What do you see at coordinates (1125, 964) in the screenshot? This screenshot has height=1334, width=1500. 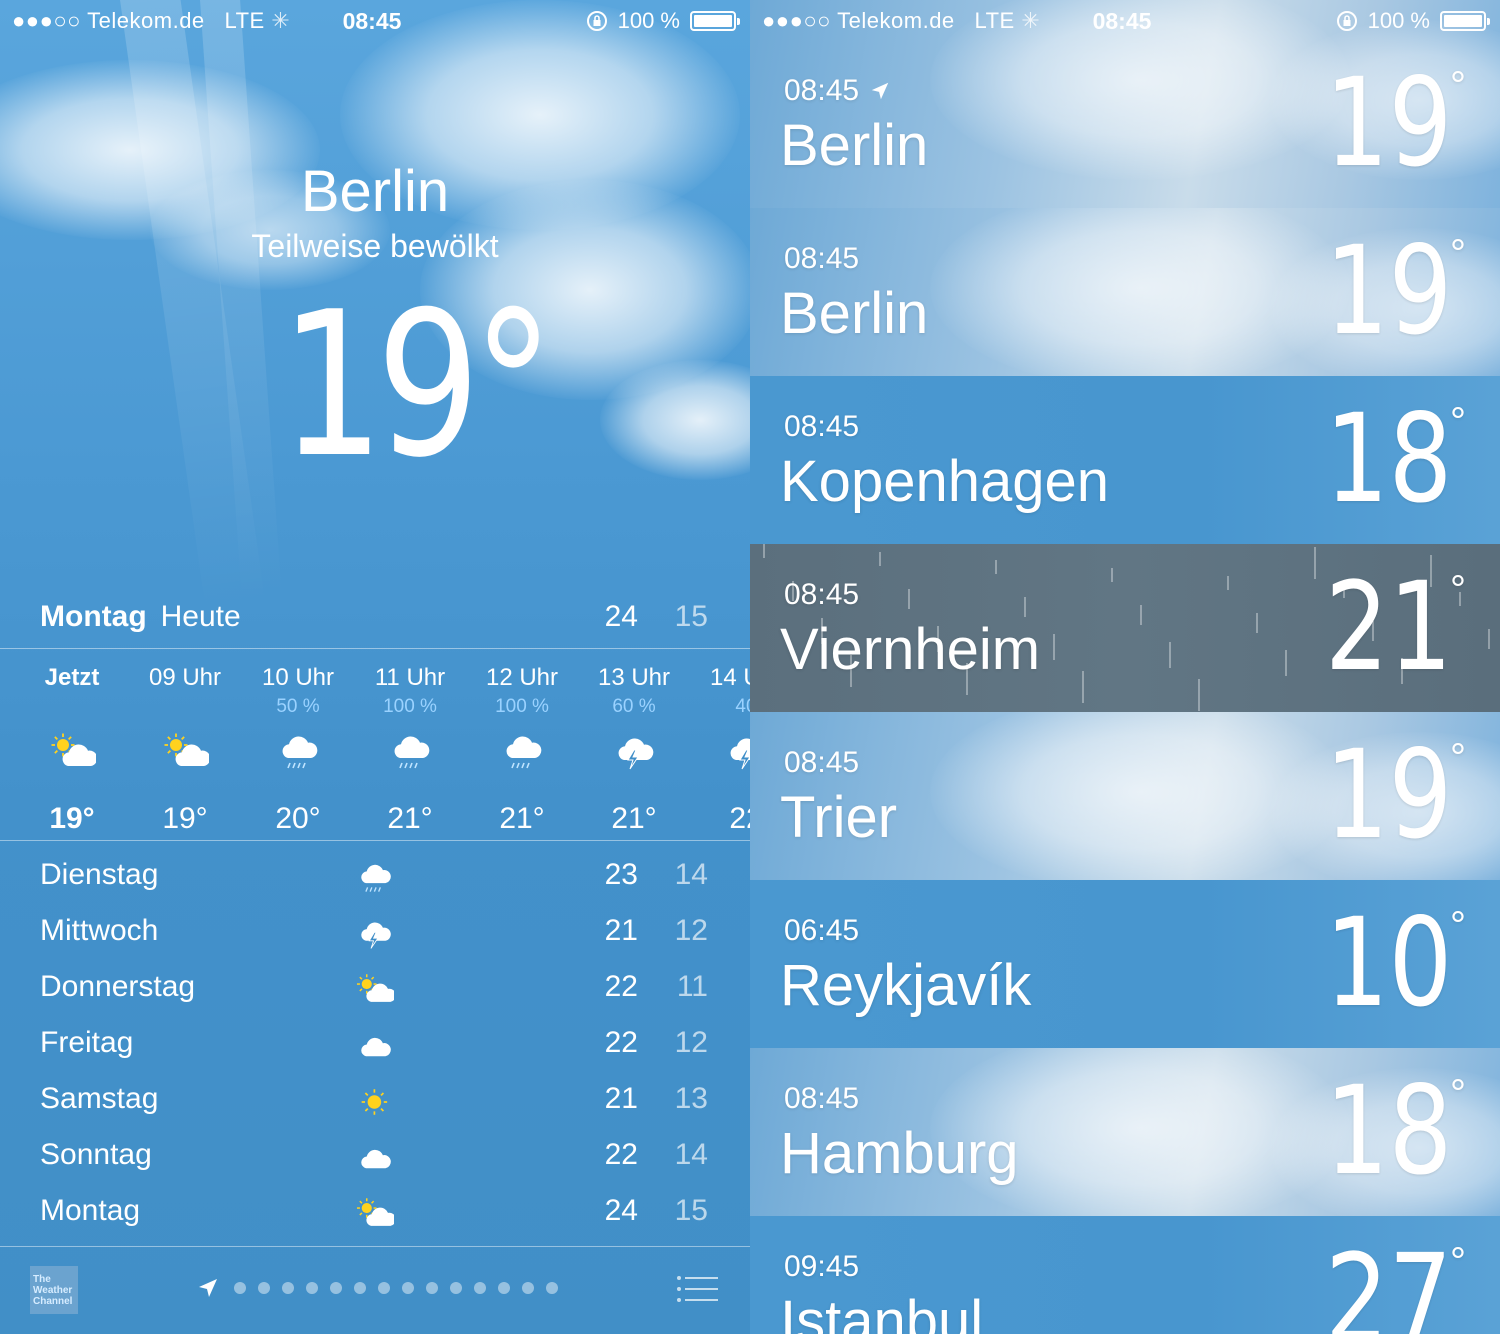 I see `city-row: 06:45 Reykjavík 10 °` at bounding box center [1125, 964].